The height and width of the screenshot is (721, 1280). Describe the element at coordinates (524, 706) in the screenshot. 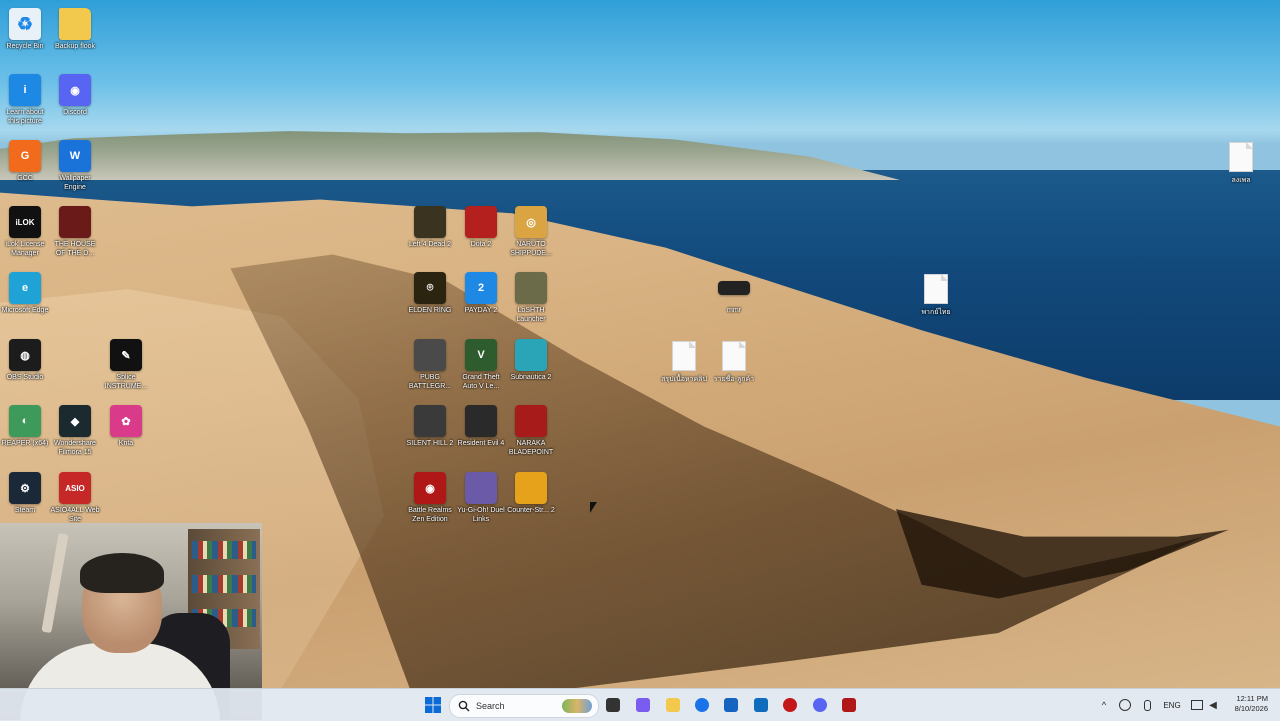

I see `search-input: Search` at that location.